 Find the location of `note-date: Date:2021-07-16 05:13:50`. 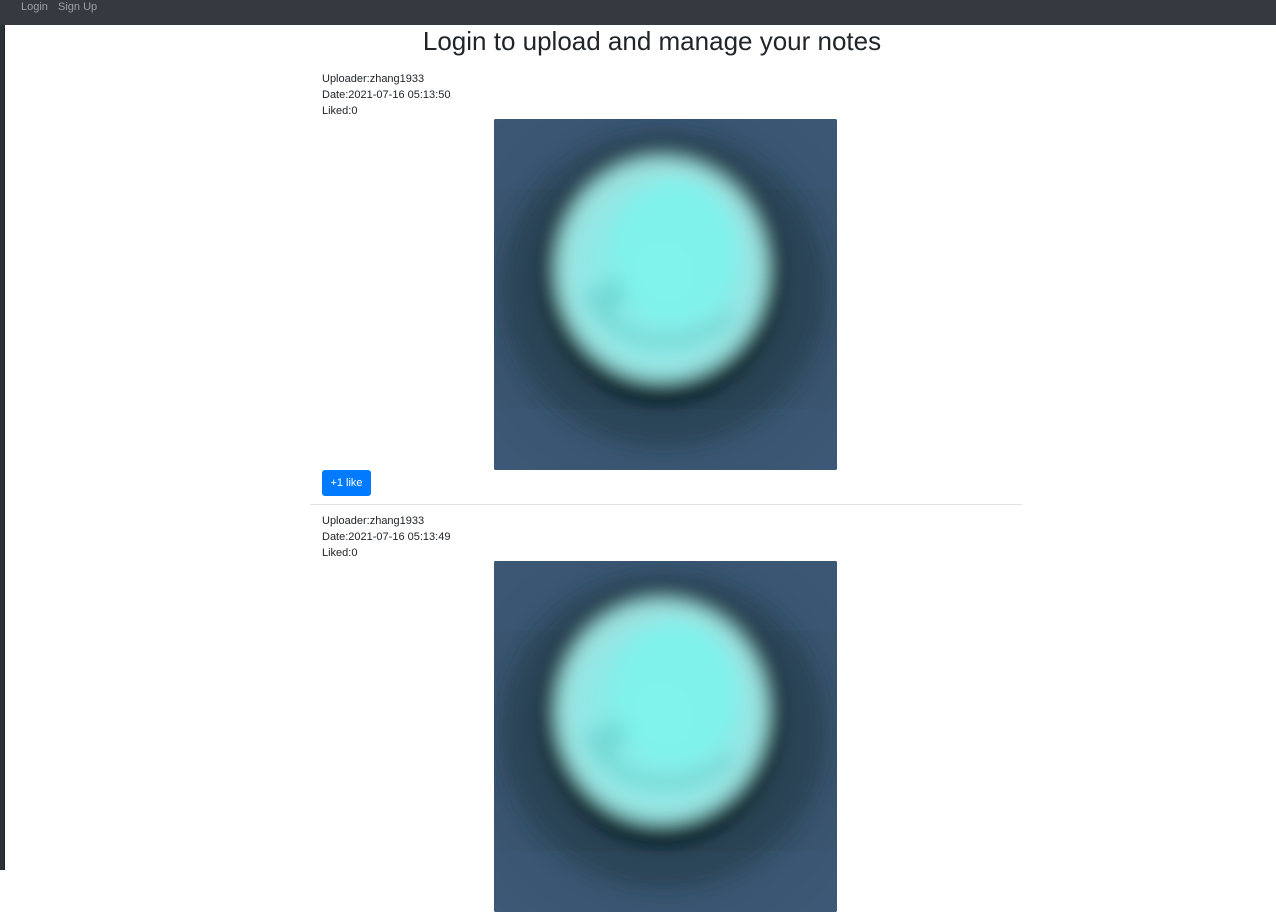

note-date: Date:2021-07-16 05:13:50 is located at coordinates (386, 95).